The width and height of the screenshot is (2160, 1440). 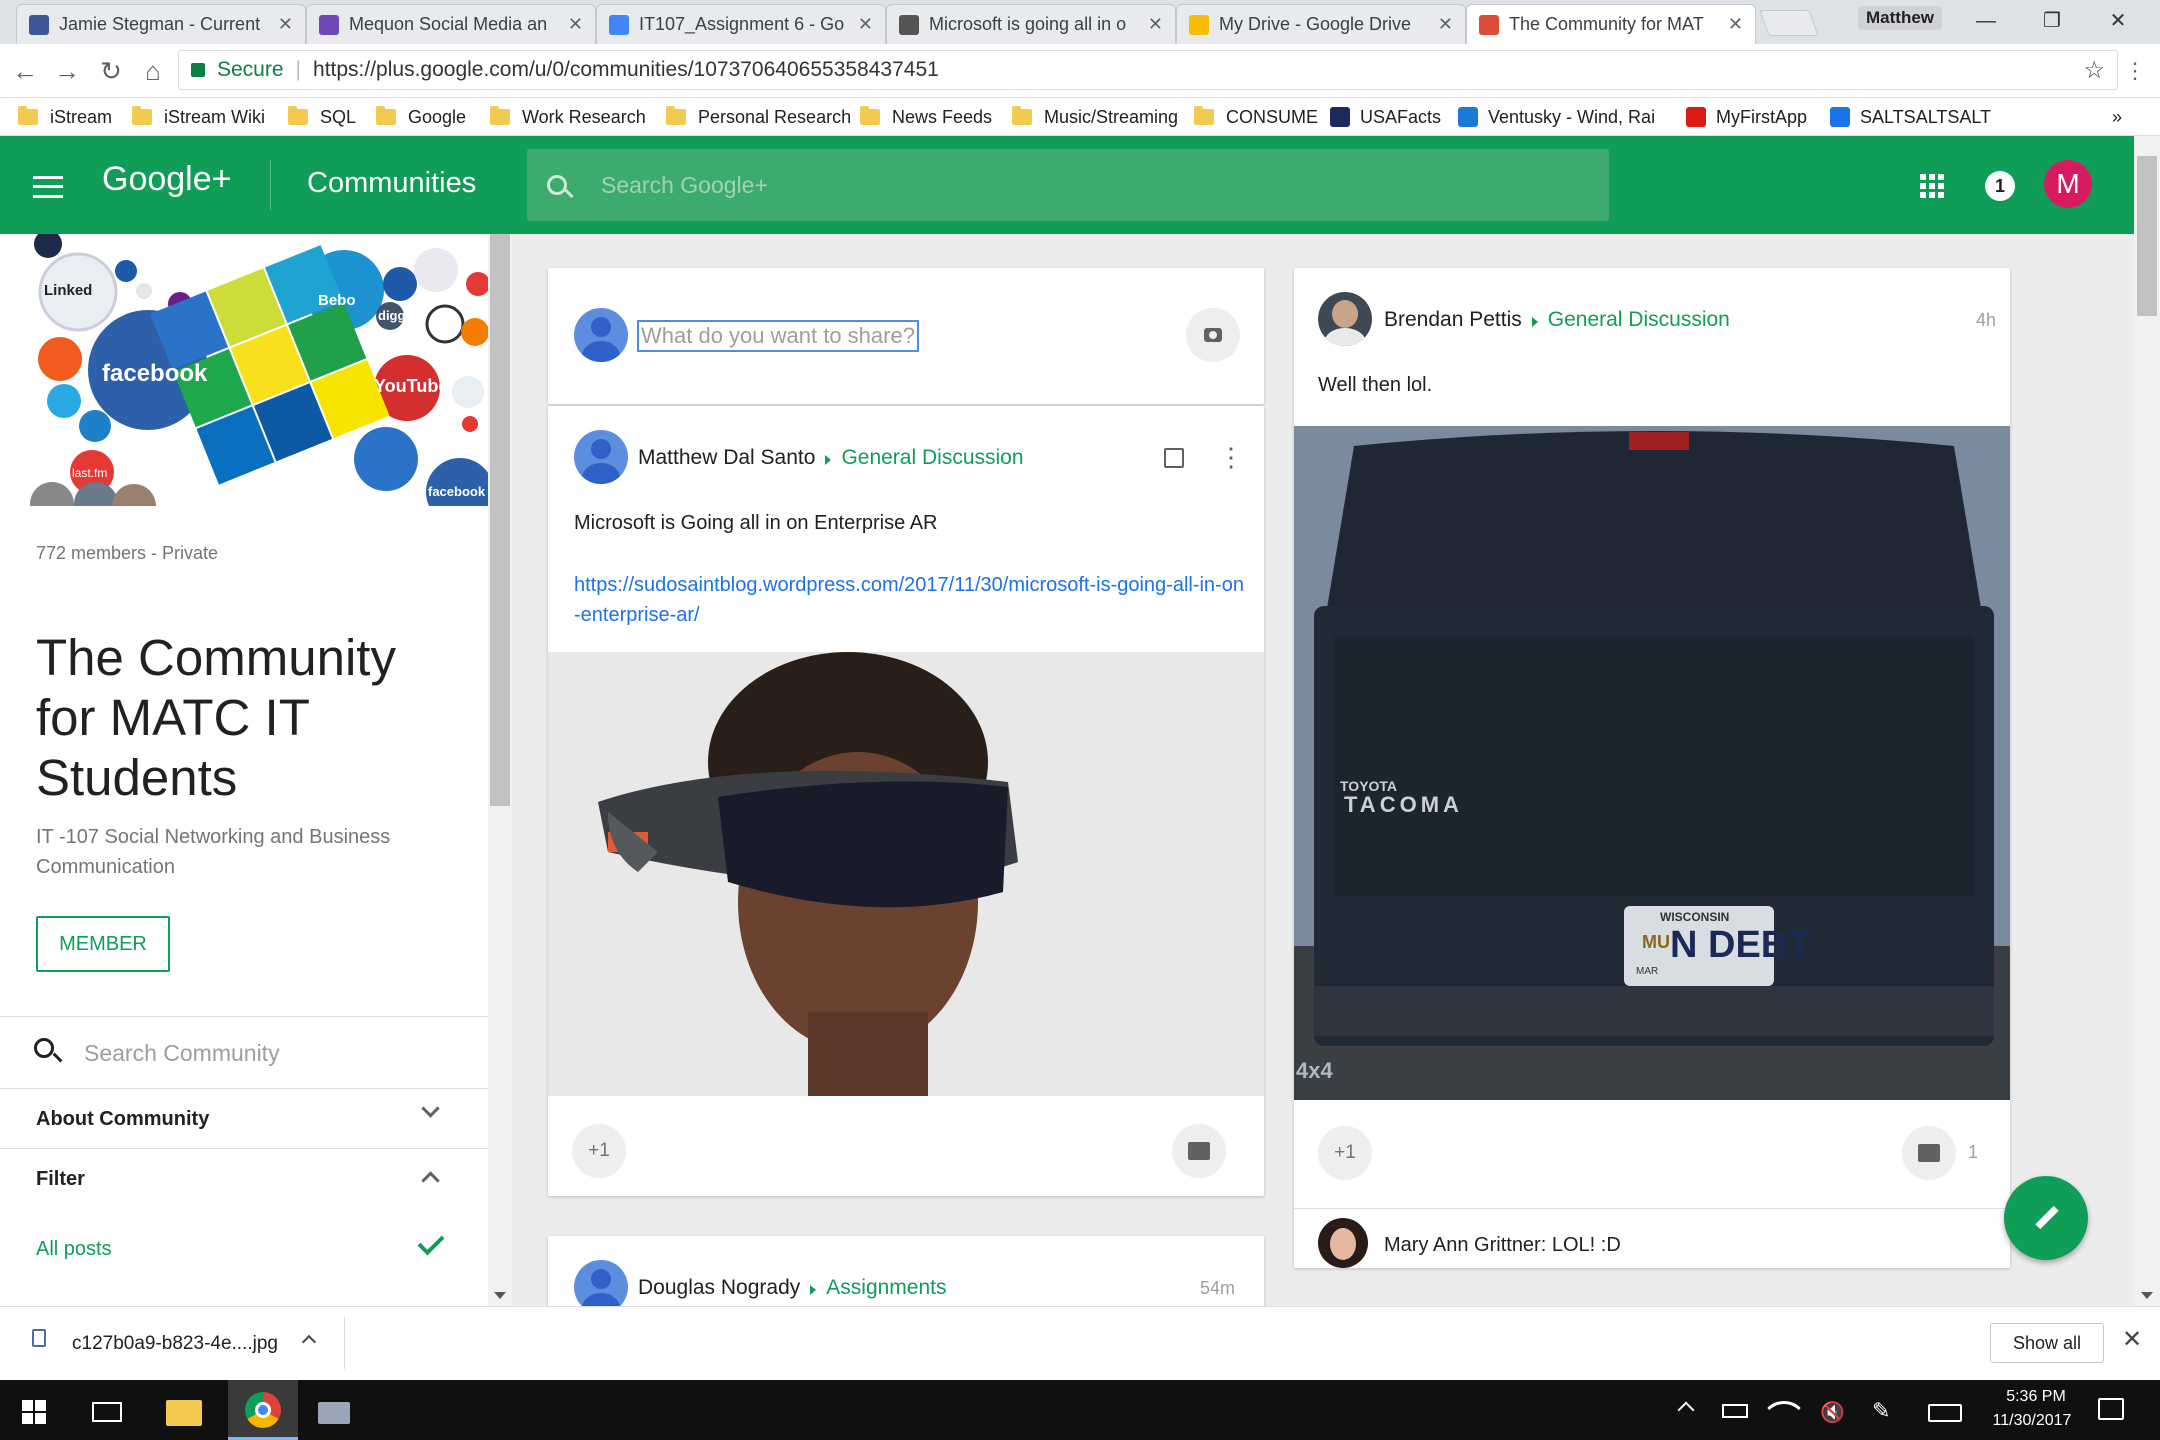 What do you see at coordinates (1746, 117) in the screenshot?
I see `bookmark-item: MyFirstApp` at bounding box center [1746, 117].